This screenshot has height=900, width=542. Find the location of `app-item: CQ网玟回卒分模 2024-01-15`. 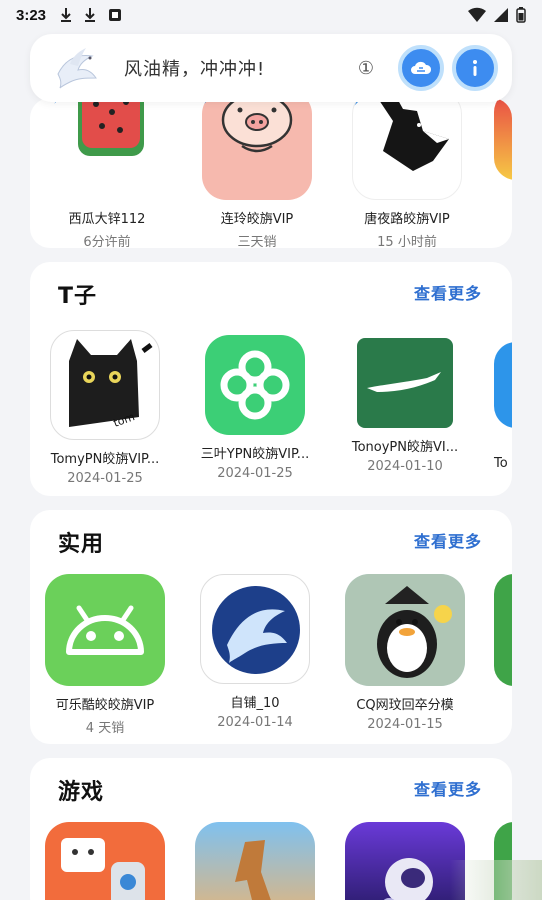

app-item: CQ网玟回卒分模 2024-01-15 is located at coordinates (405, 653).